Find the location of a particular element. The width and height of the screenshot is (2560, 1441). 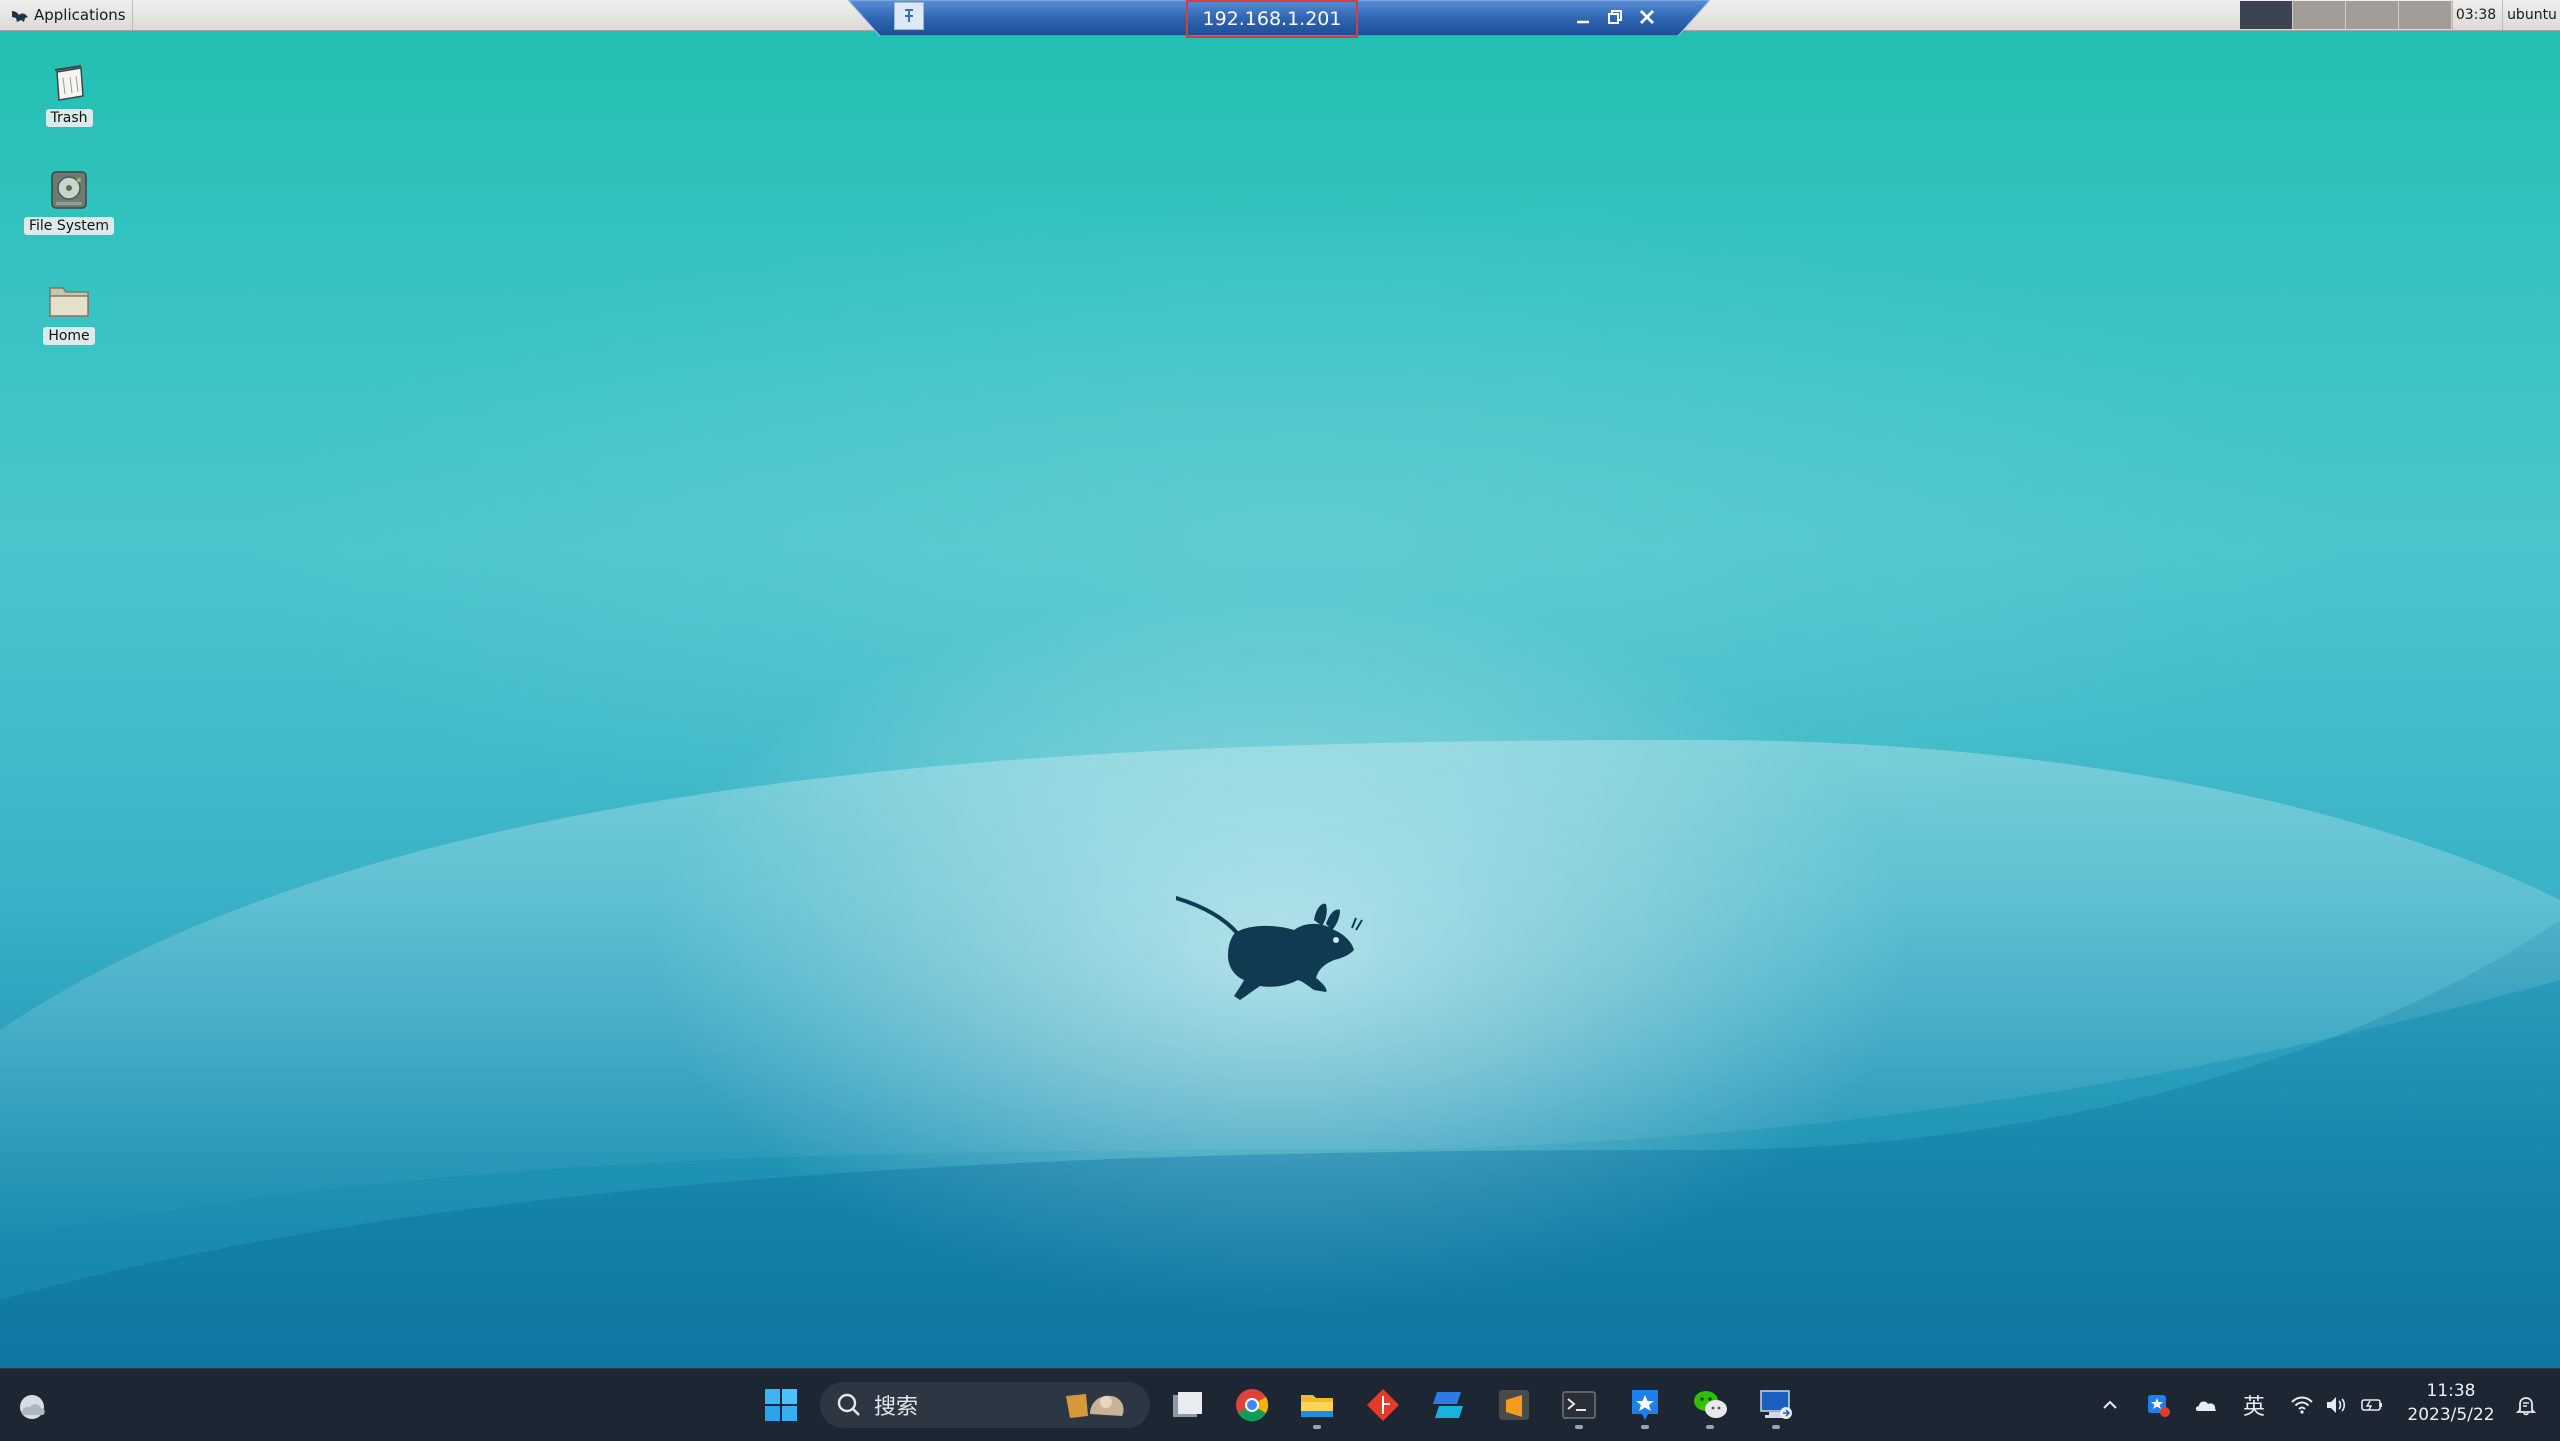

tray-ime-indicator: 英 is located at coordinates (2254, 1405).